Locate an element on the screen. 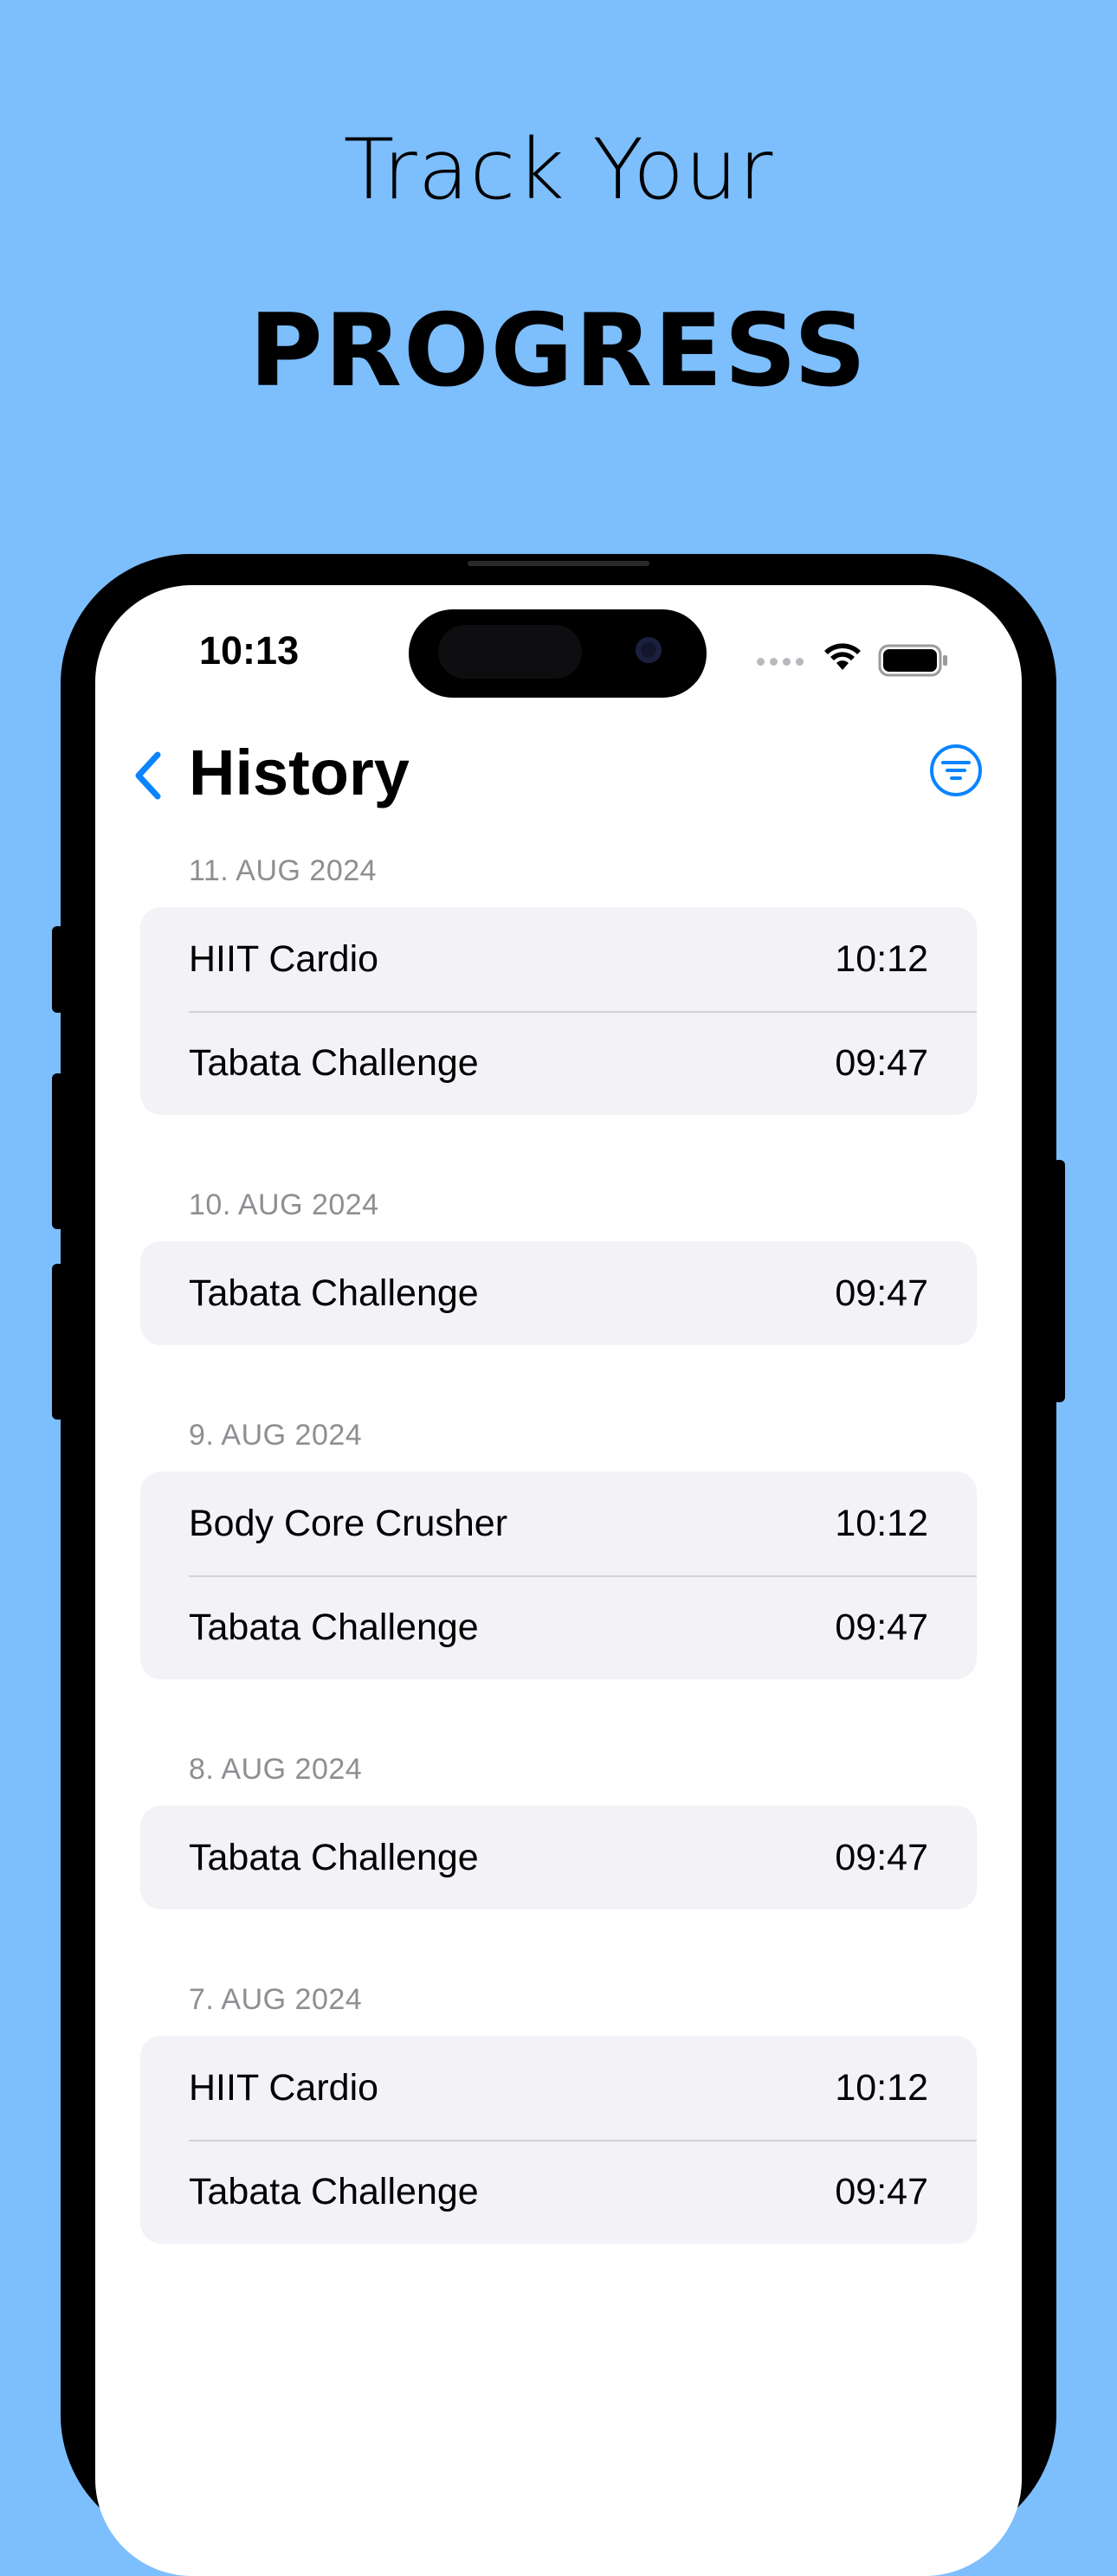 Image resolution: width=1117 pixels, height=2576 pixels. island-sensor is located at coordinates (510, 652).